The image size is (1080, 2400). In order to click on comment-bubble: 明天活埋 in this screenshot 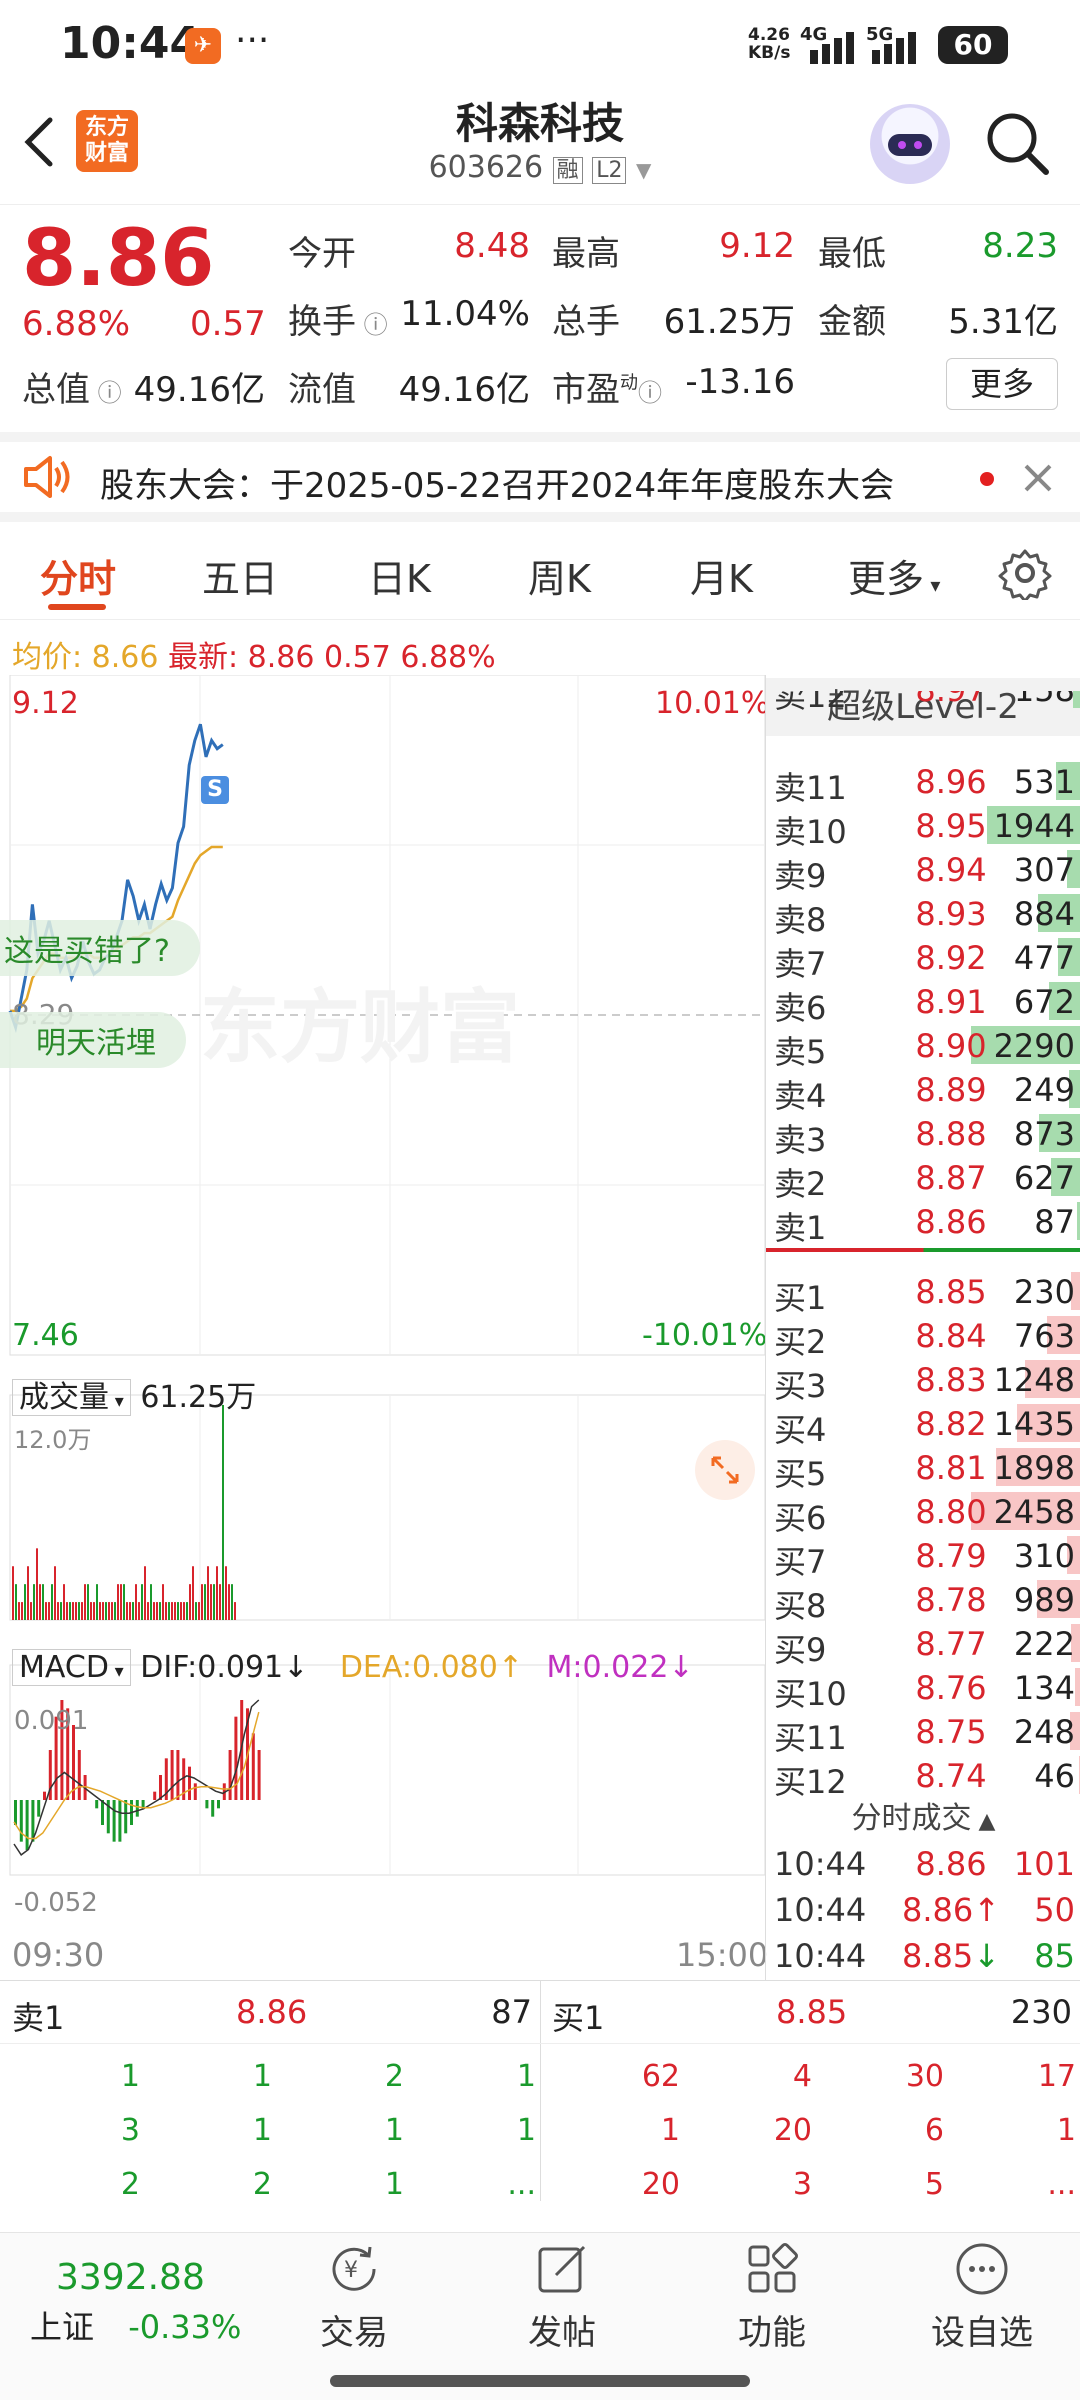, I will do `click(93, 1040)`.